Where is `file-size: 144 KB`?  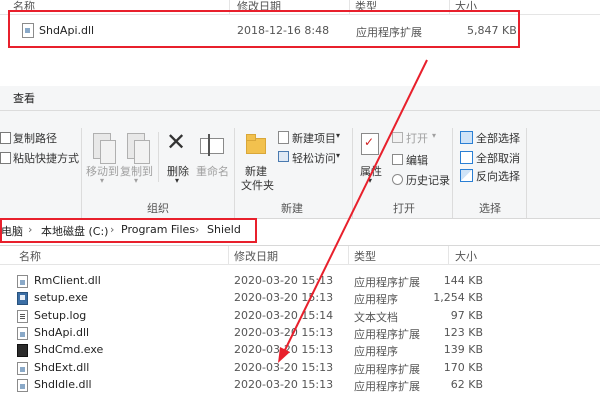 file-size: 144 KB is located at coordinates (463, 280).